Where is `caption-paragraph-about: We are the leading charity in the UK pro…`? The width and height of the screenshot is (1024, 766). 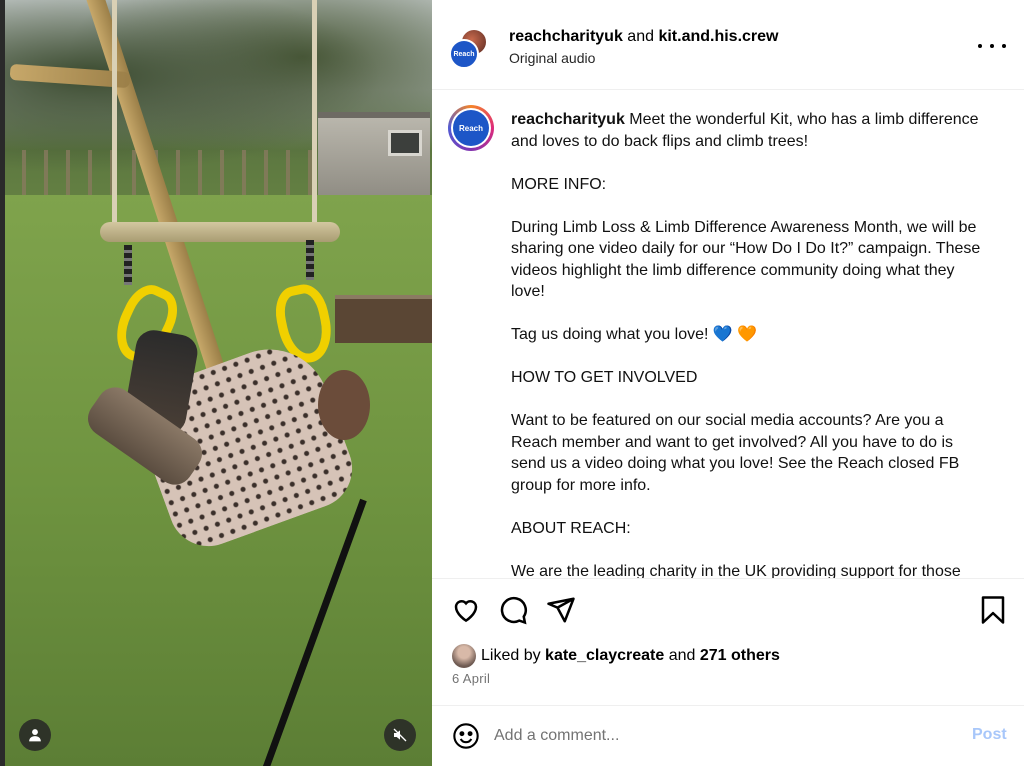
caption-paragraph-about: We are the leading charity in the UK pro… is located at coordinates (736, 570).